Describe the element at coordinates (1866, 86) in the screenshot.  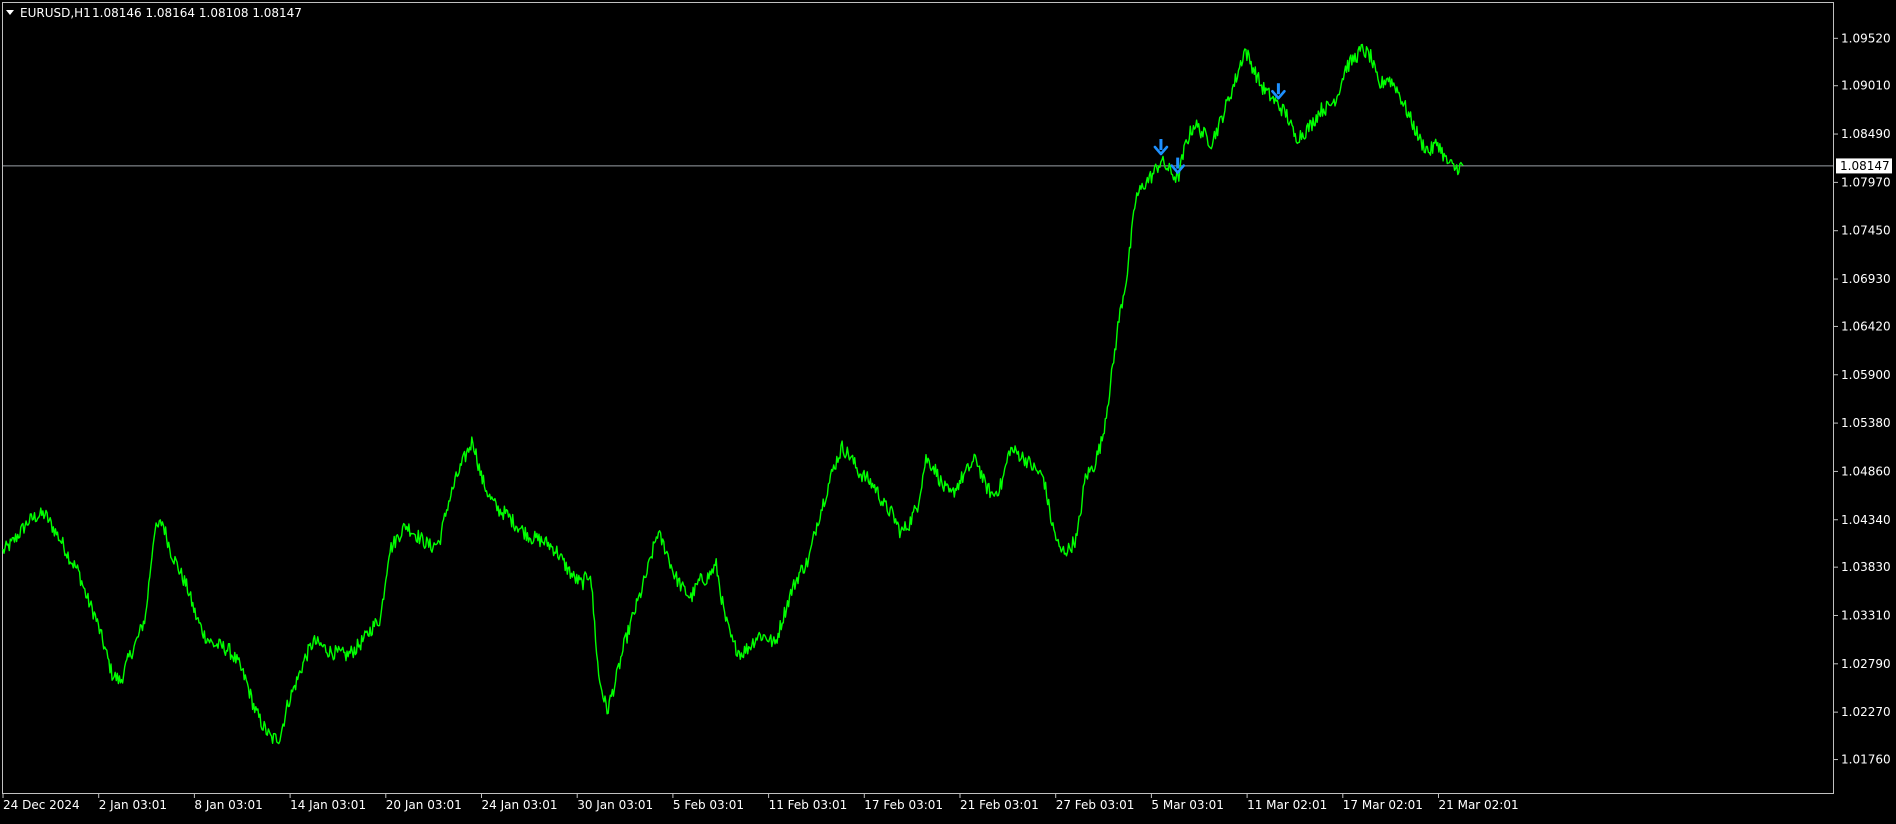
I see `y-tick-label: 1.09010` at that location.